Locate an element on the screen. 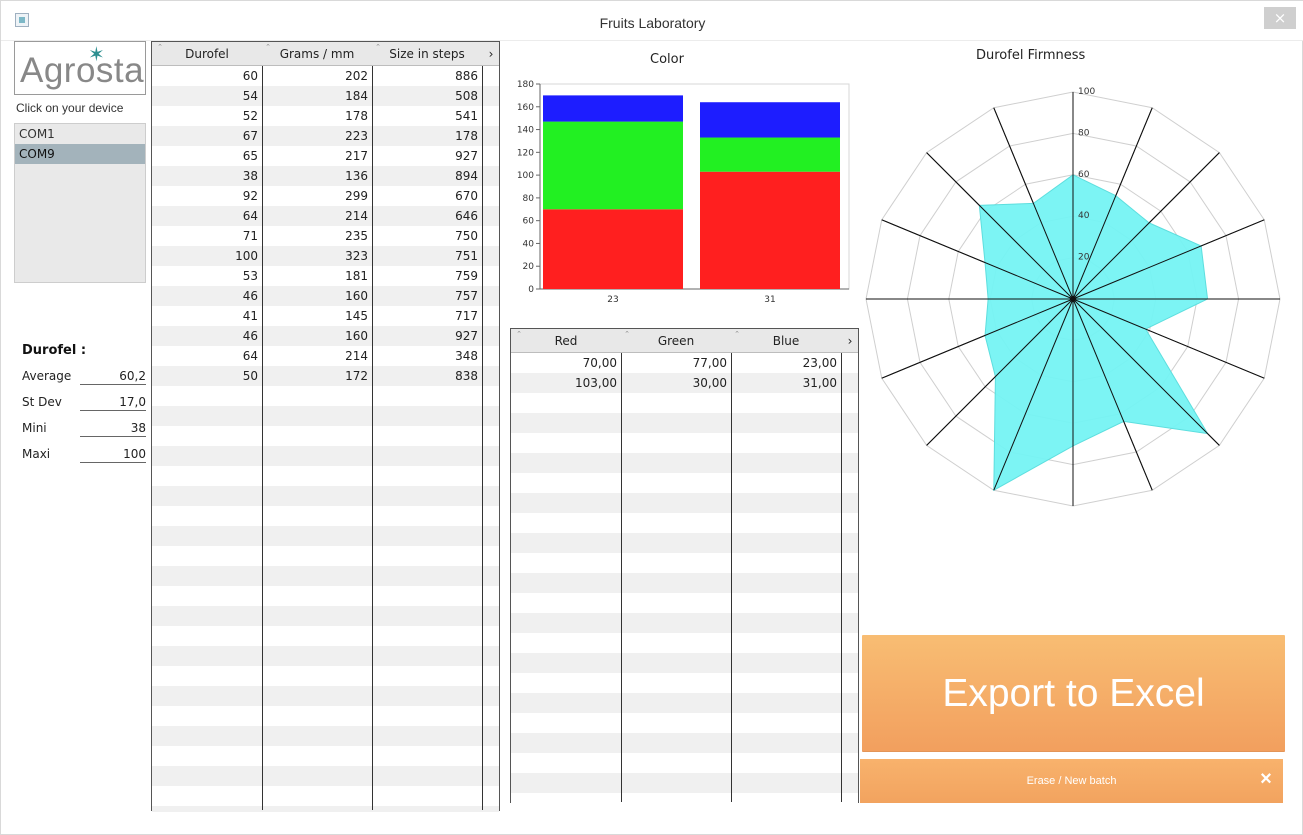 Image resolution: width=1303 pixels, height=835 pixels. table-cell: 759 is located at coordinates (466, 276).